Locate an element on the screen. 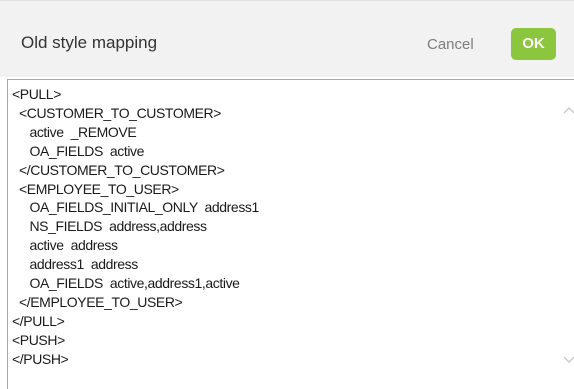 Image resolution: width=574 pixels, height=389 pixels. chevron-up-icon is located at coordinates (568, 110).